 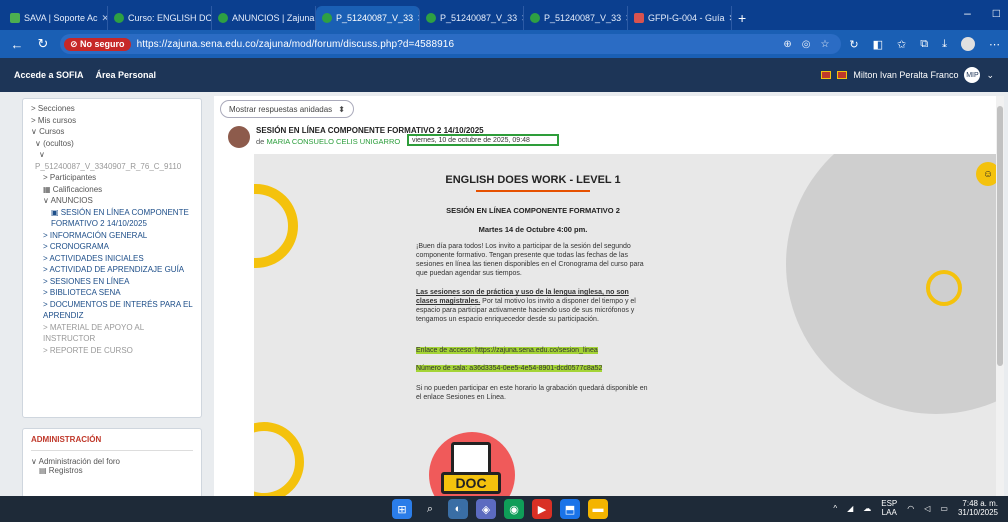 I want to click on nav-item: > Secciones, so click(x=112, y=109).